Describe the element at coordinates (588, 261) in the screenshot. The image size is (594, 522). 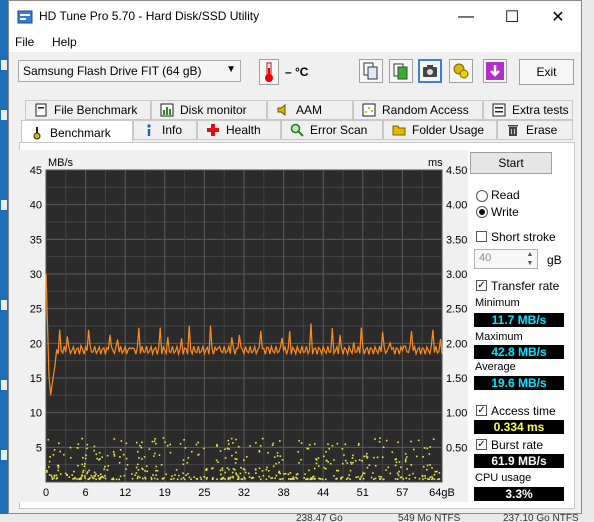
I see `desktop-background` at that location.